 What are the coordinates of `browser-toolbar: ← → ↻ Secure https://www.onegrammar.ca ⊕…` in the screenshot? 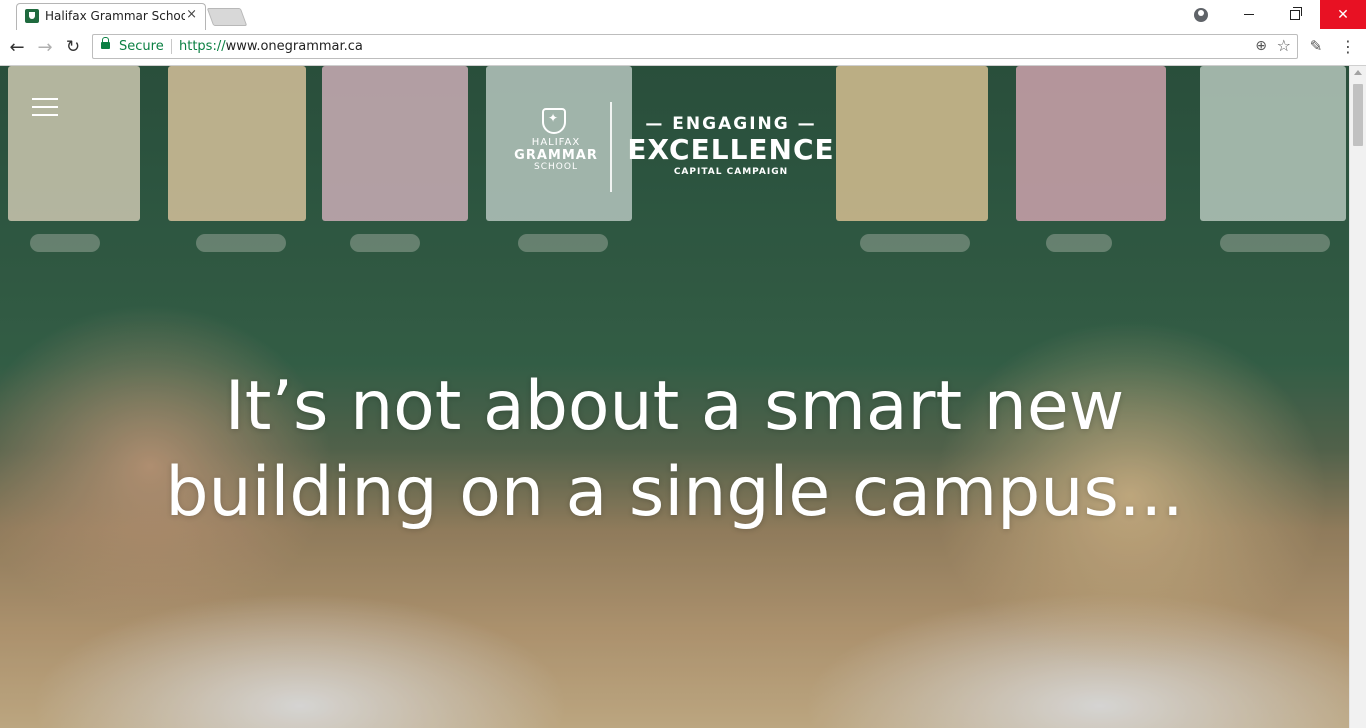 It's located at (683, 48).